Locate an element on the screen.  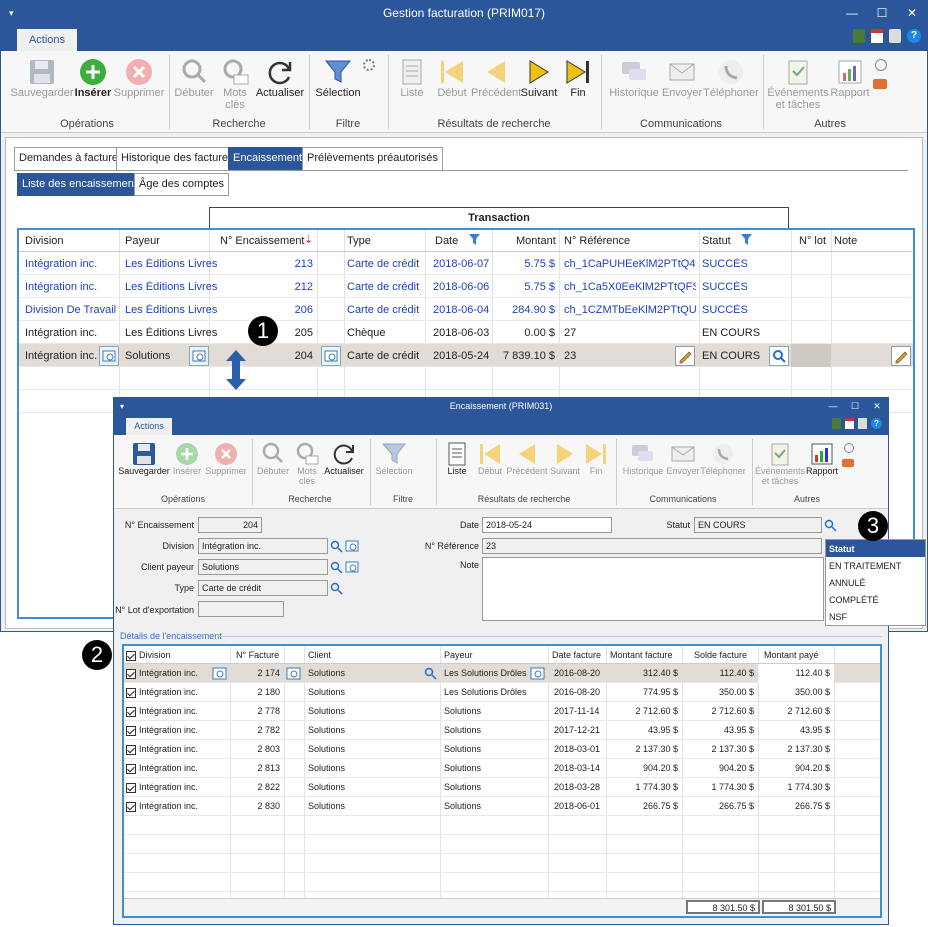
tab-invoice-history: Historique des factures is located at coordinates (177, 159).